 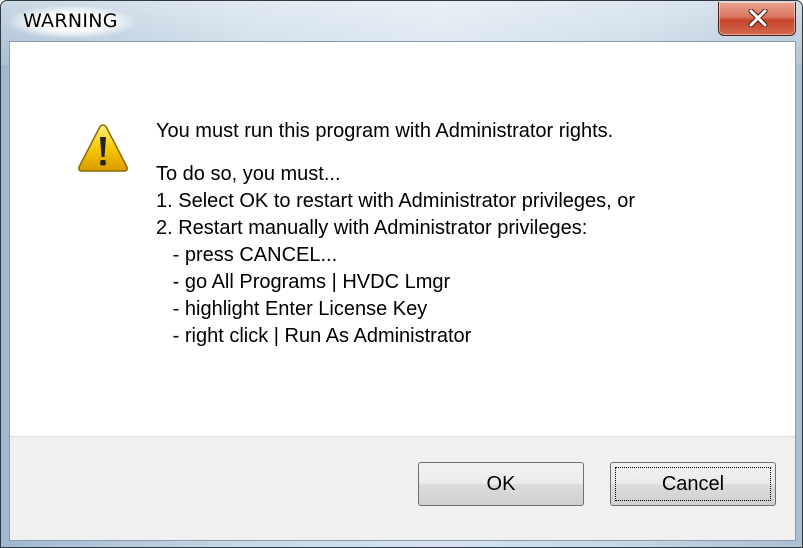 I want to click on cancel-button-label: Cancel, so click(x=693, y=484).